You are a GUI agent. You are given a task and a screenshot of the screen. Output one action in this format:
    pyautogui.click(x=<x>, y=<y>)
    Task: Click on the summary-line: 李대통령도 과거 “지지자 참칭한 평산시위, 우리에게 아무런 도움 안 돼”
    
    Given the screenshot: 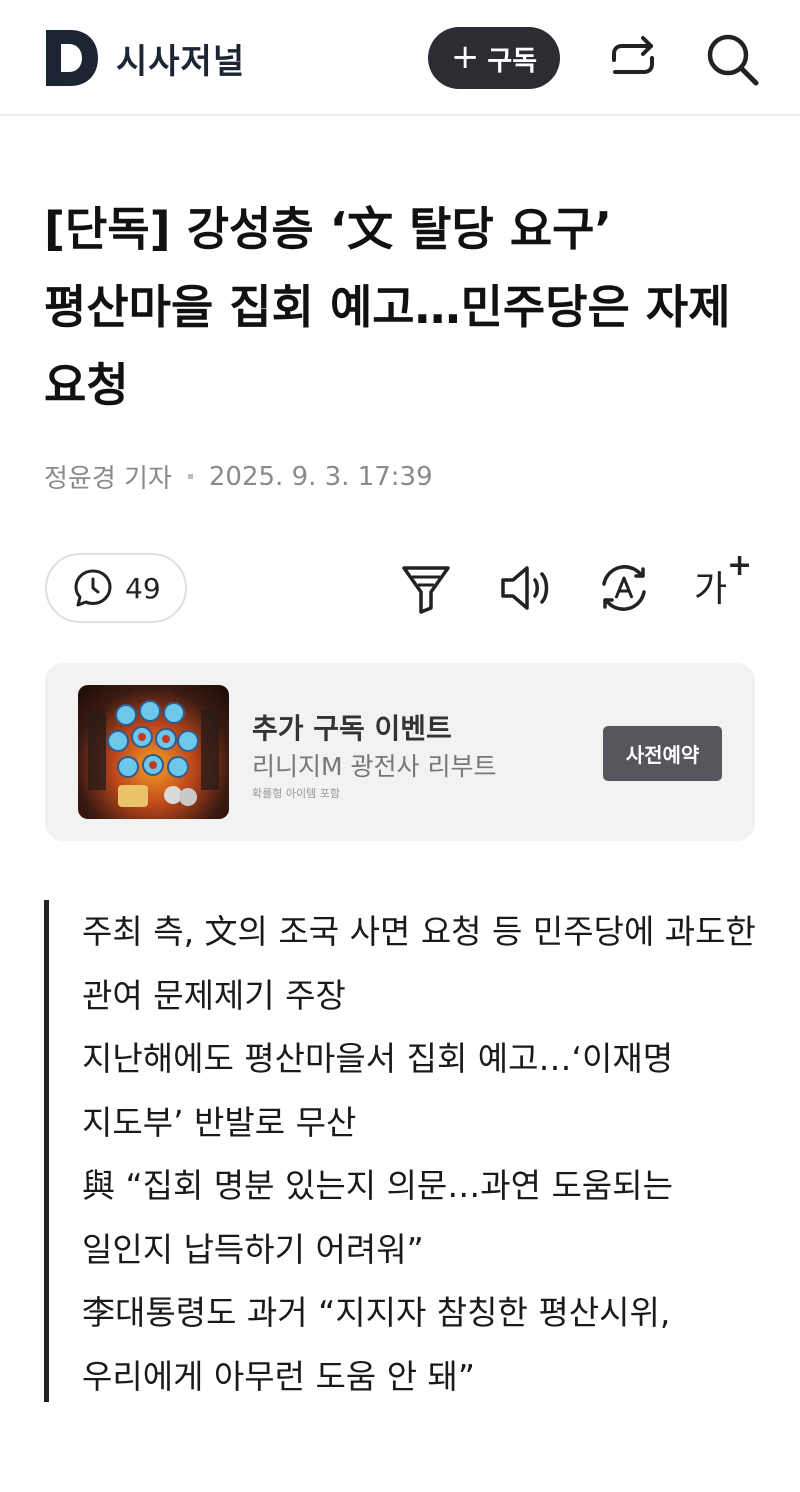 What is the action you would take?
    pyautogui.click(x=376, y=1344)
    